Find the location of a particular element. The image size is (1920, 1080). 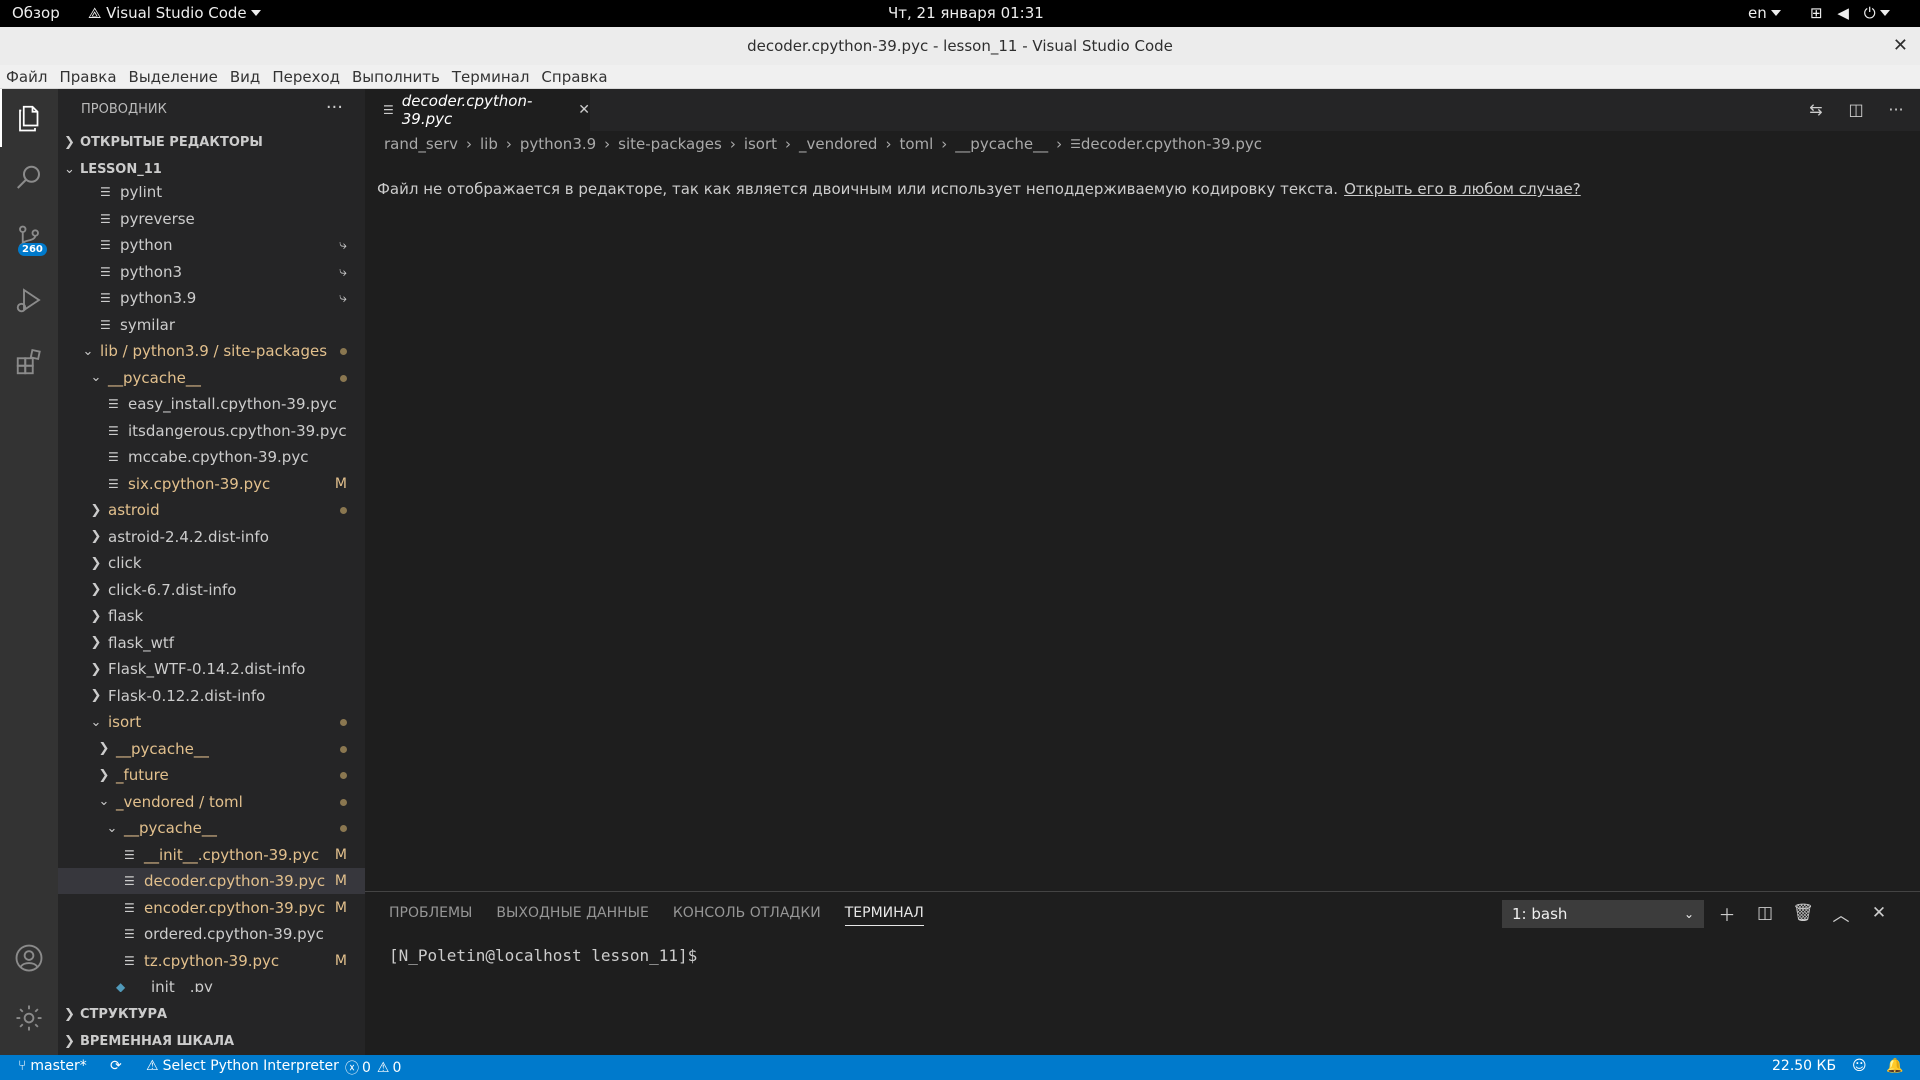

menu-item: Терминал is located at coordinates (491, 77).